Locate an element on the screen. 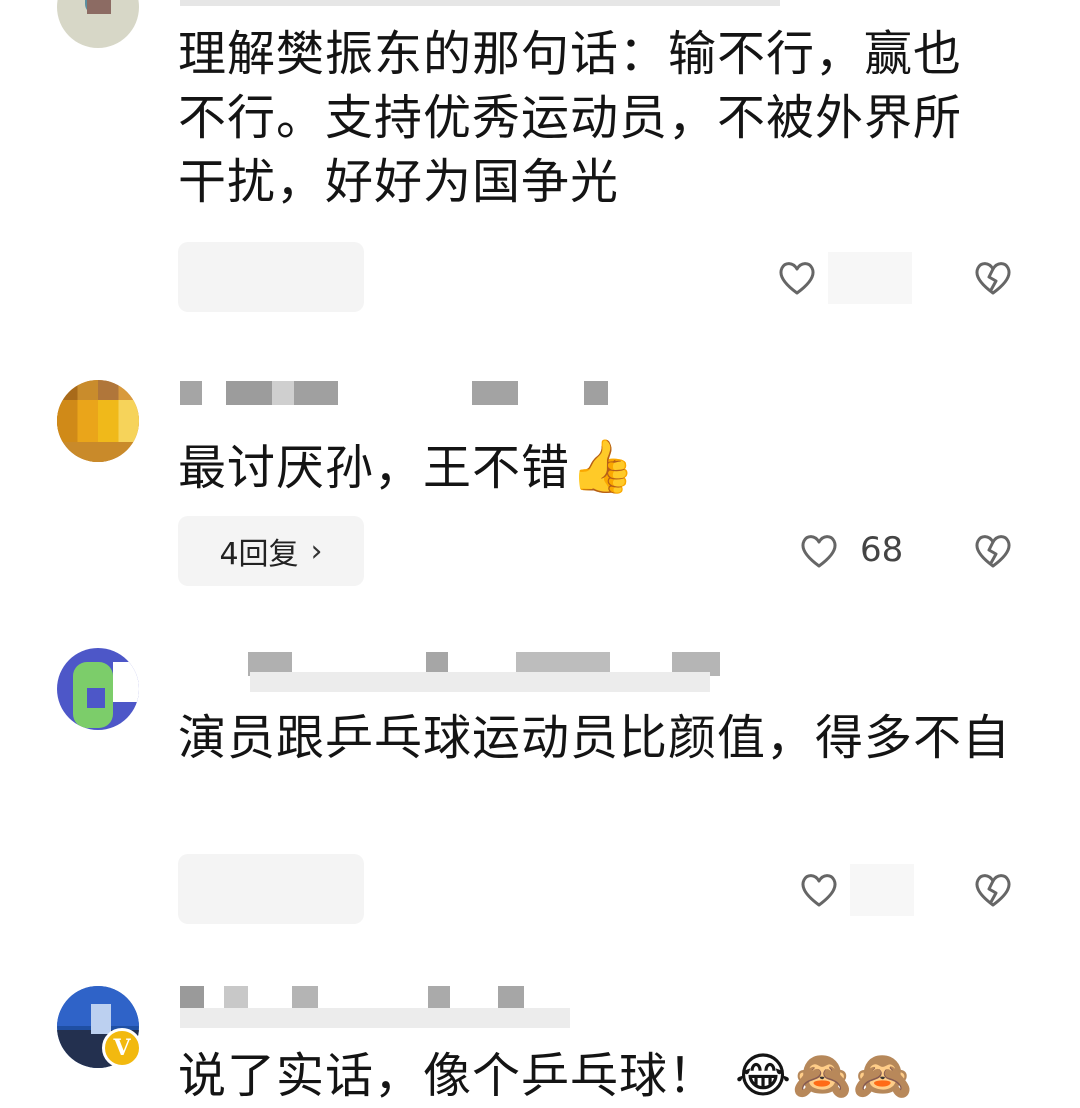  comment-text: 说了实话，像个乒乓球！ 😂🙈🙈 is located at coordinates (598, 1076).